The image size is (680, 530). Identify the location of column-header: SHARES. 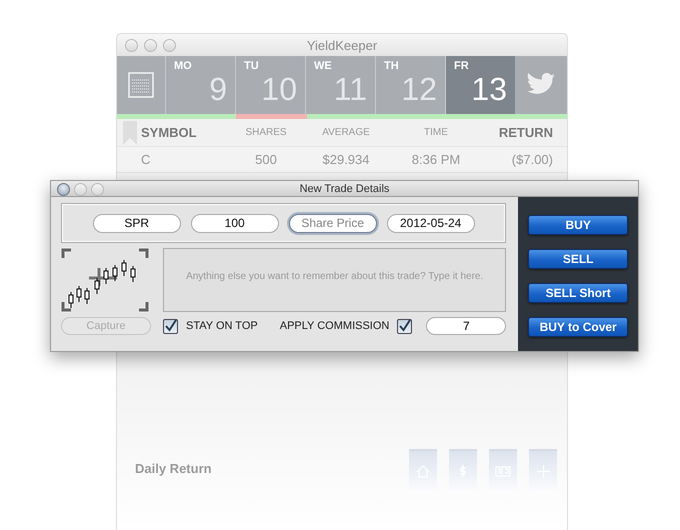
(266, 132).